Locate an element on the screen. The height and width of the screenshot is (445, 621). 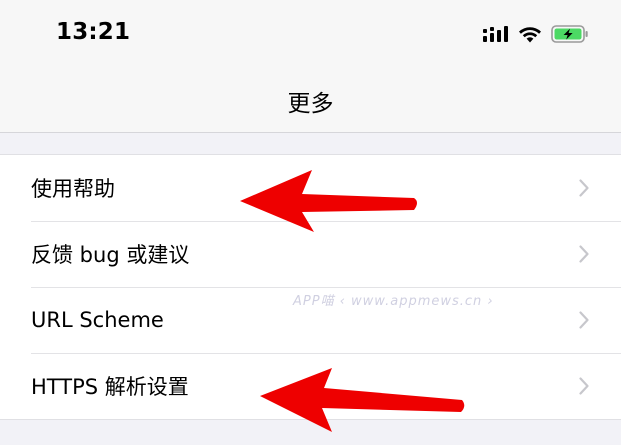
row-feedback: 反馈 bug 或建议 is located at coordinates (310, 254).